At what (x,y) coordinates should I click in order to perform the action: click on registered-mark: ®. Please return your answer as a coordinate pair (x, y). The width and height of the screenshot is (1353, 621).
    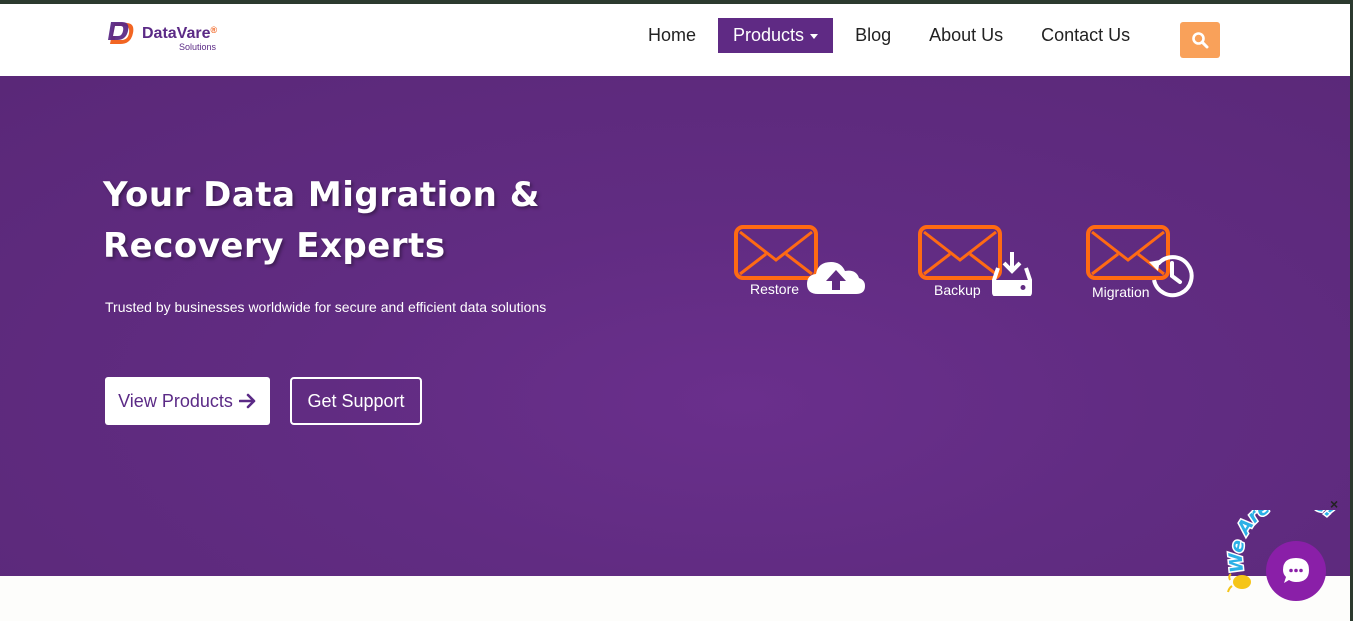
    Looking at the image, I should click on (214, 30).